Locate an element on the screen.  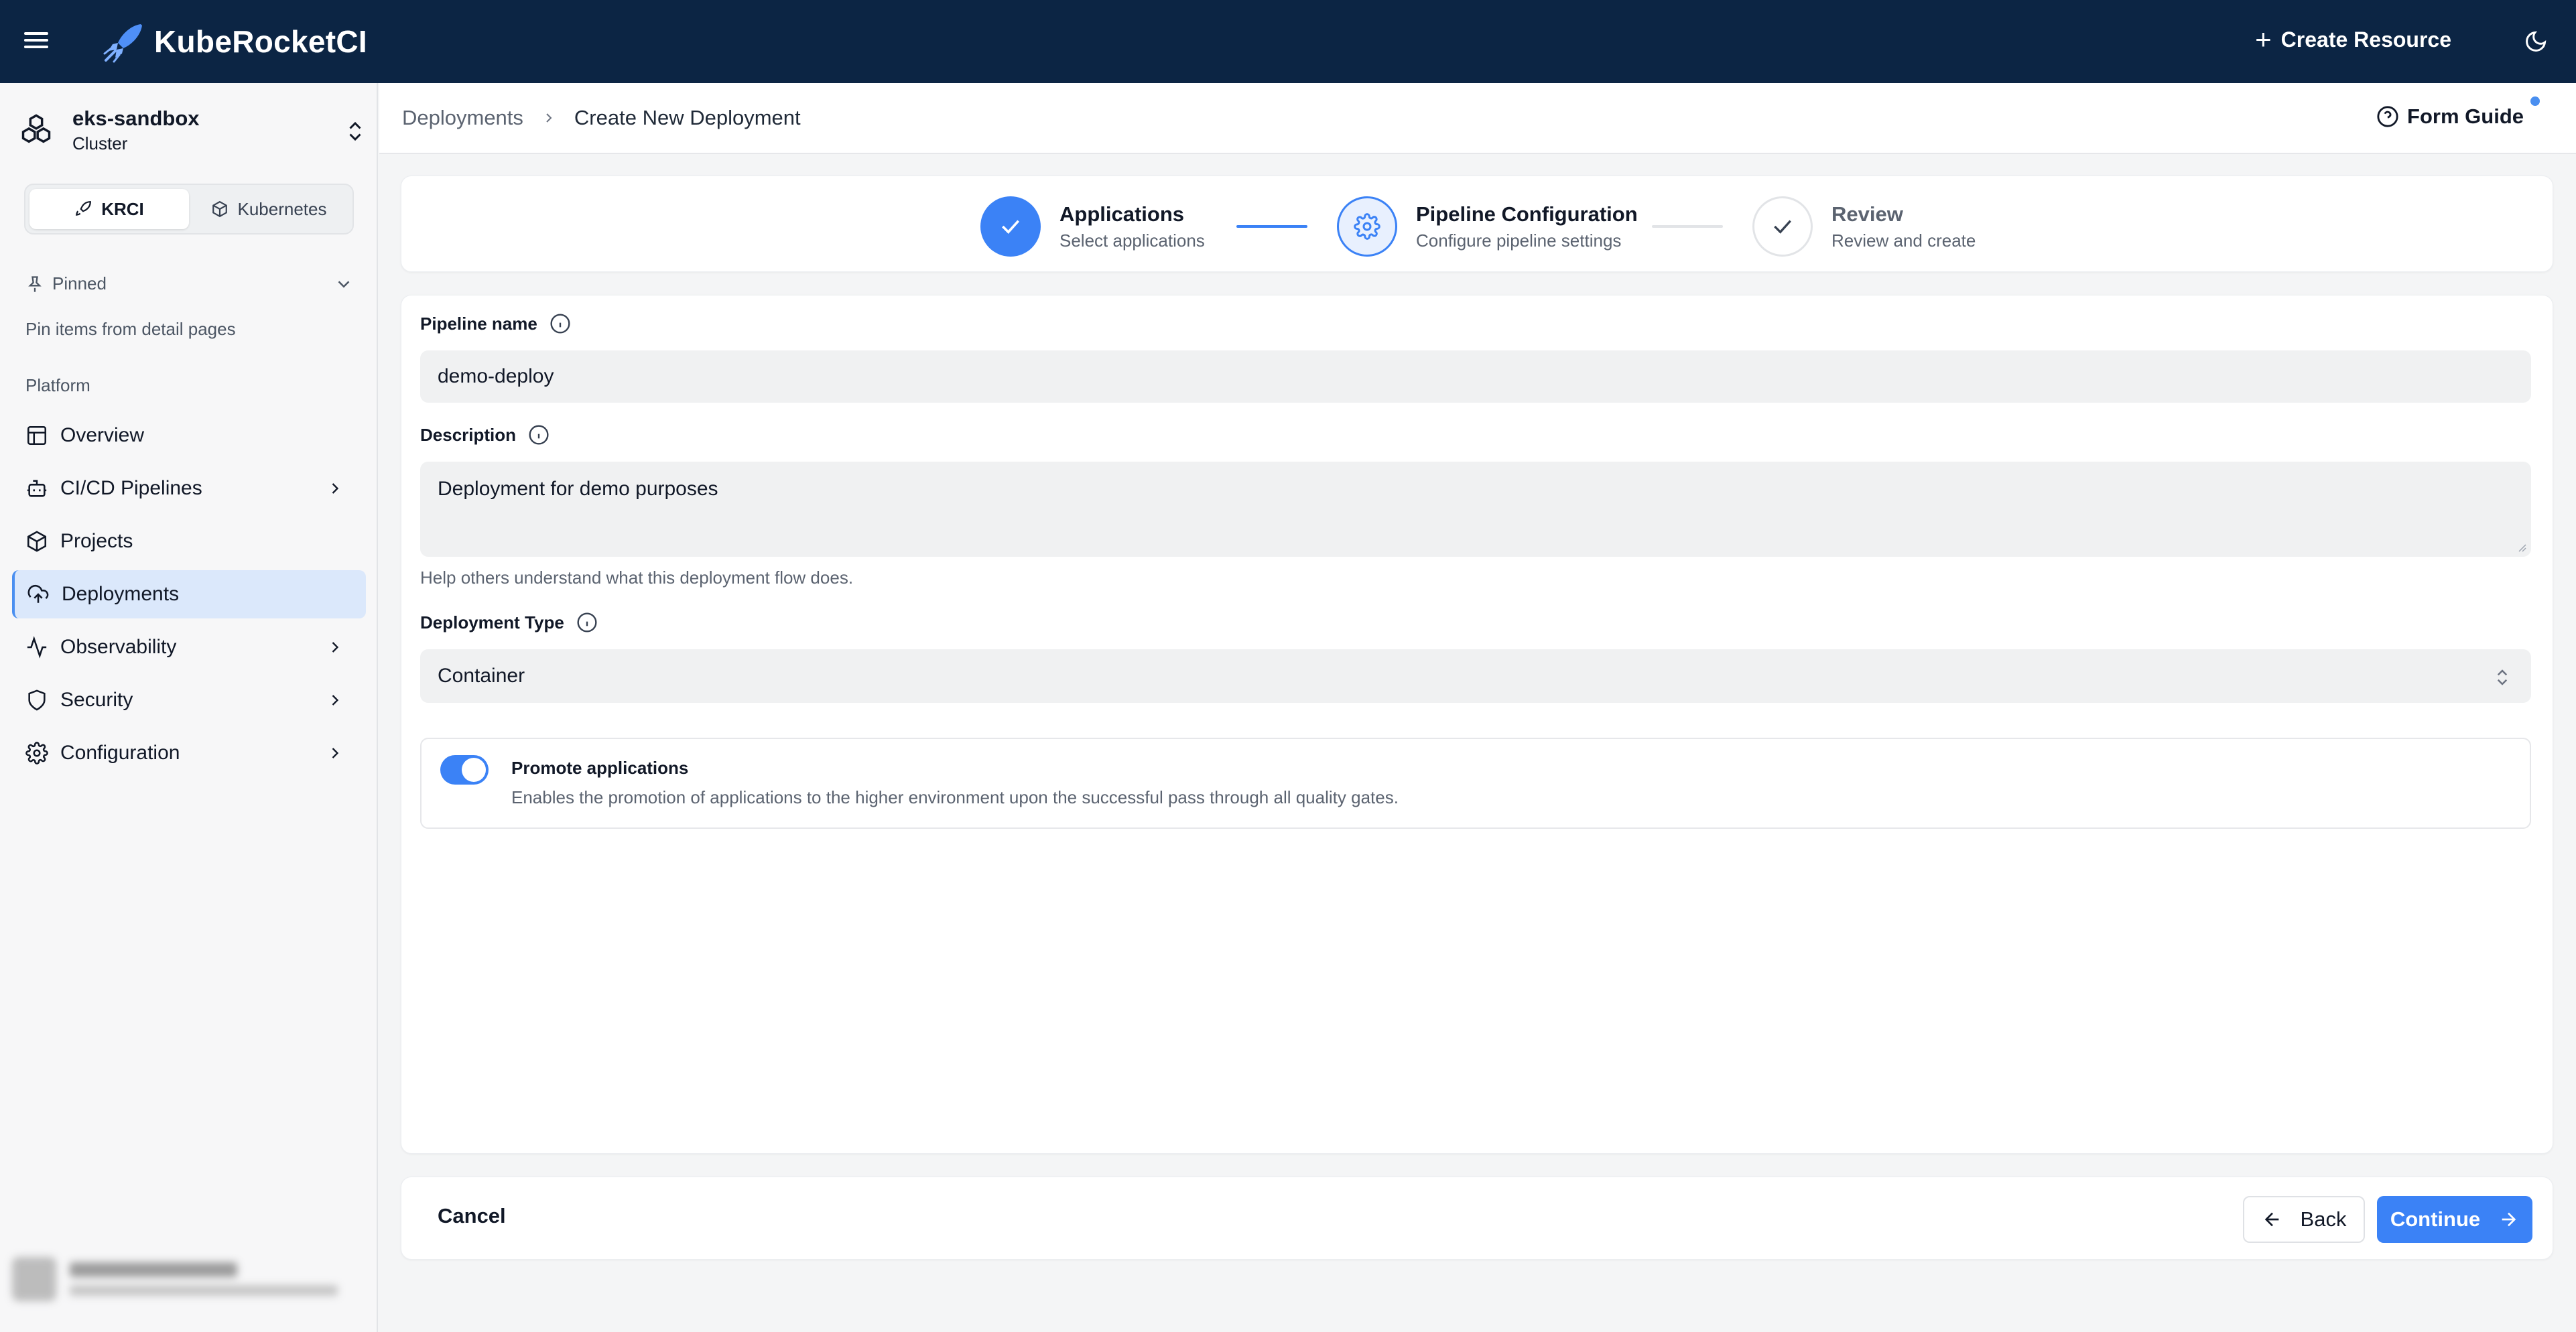
user-name-placeholder is located at coordinates (153, 1269).